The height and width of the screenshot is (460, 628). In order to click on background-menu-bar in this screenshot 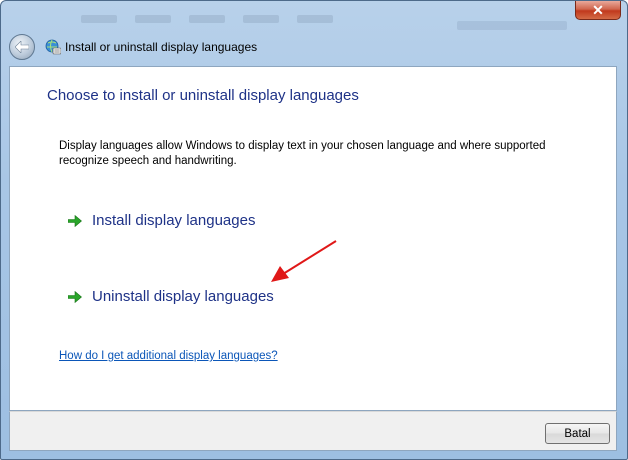, I will do `click(207, 19)`.